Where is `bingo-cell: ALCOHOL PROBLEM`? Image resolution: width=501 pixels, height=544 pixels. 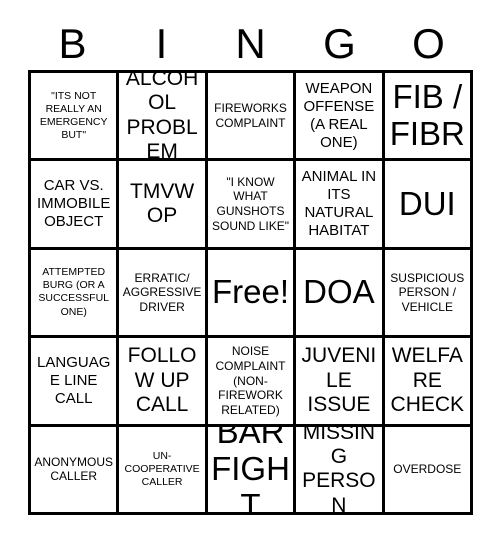
bingo-cell: ALCOHOL PROBLEM is located at coordinates (163, 117).